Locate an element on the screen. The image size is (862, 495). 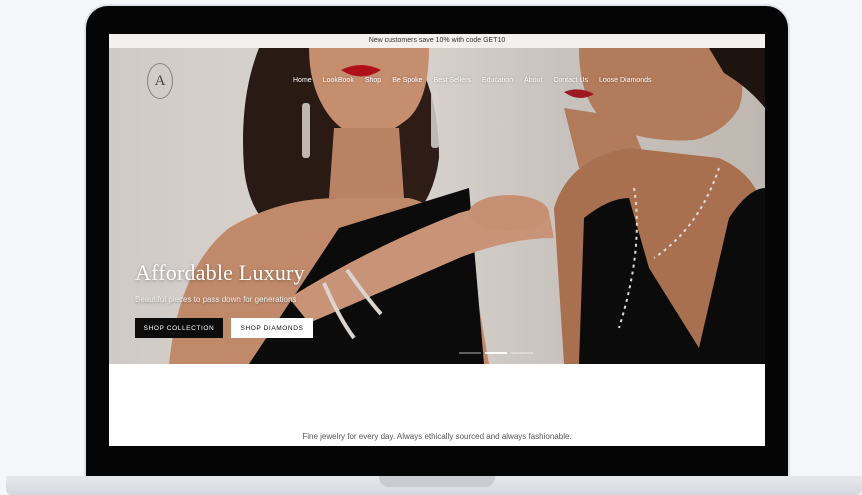
nav-best-sellers: Best Sellers is located at coordinates (452, 80).